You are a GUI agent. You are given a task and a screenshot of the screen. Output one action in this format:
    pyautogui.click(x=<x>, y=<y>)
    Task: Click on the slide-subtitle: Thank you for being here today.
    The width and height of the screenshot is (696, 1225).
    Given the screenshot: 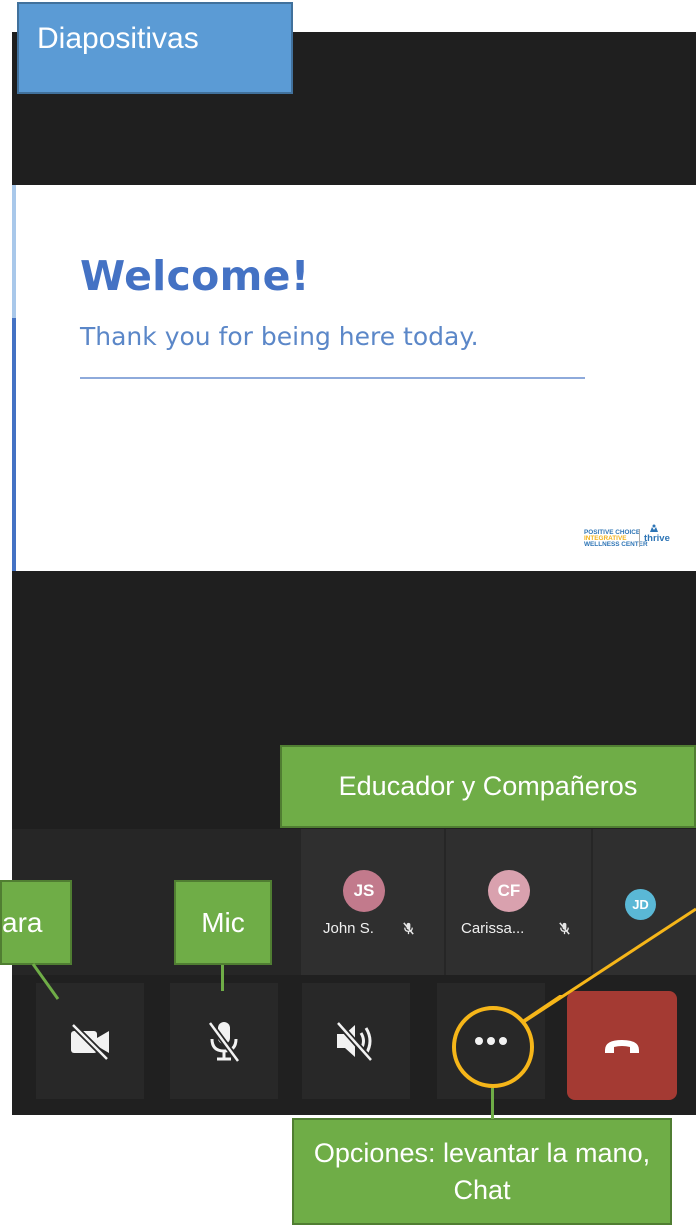 What is the action you would take?
    pyautogui.click(x=279, y=336)
    